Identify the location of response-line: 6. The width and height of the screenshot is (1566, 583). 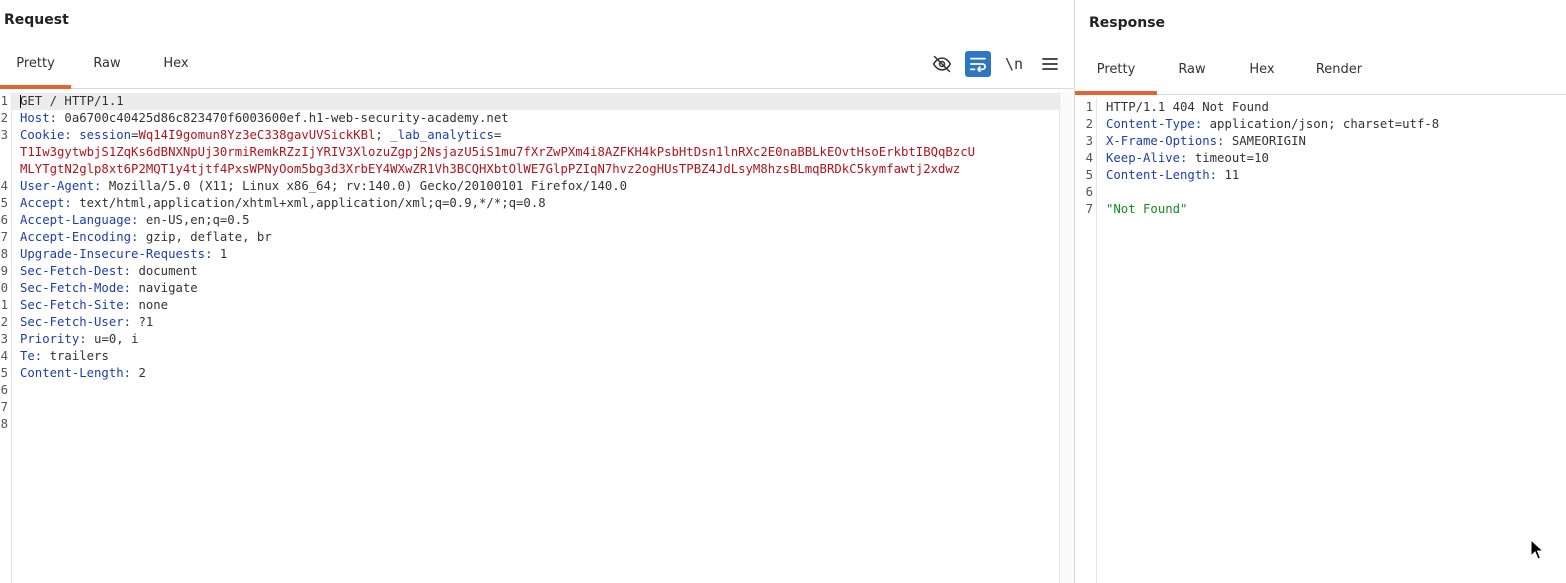
(1320, 192).